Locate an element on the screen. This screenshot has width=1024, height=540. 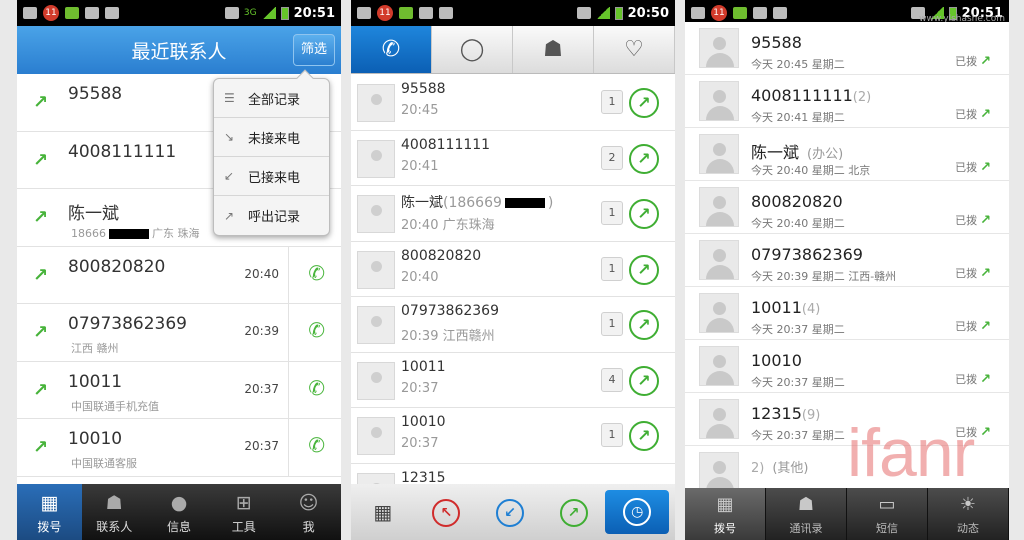
tab-contacts: ☗ 联系人 is located at coordinates (114, 512).